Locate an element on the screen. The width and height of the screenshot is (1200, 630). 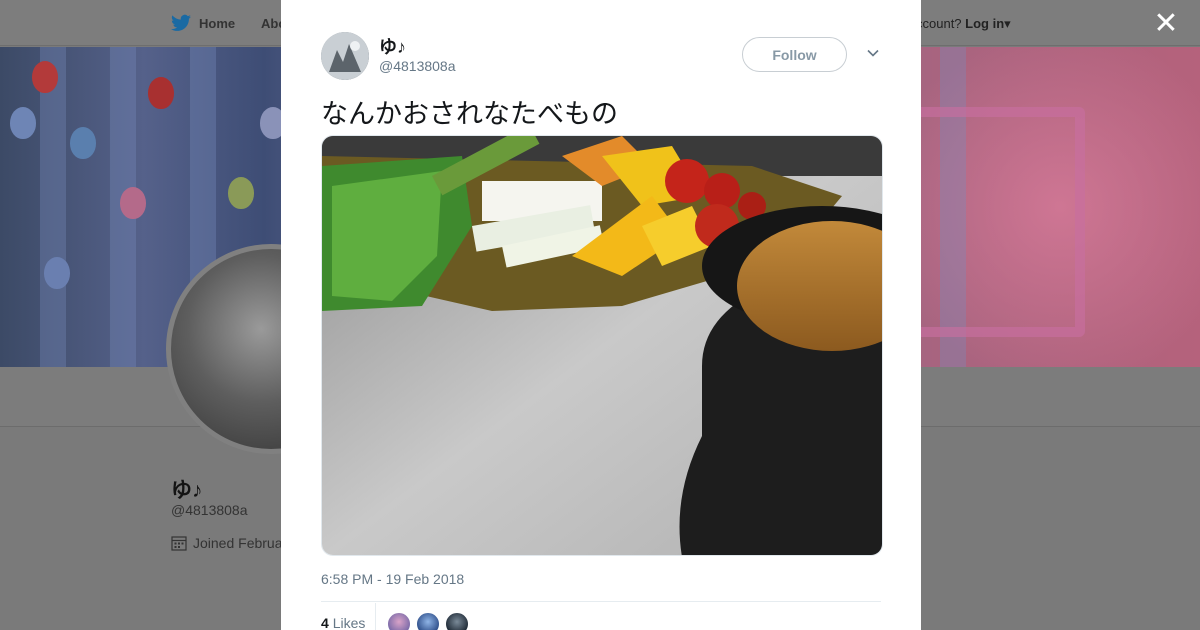
follow-button: Follow is located at coordinates (794, 54).